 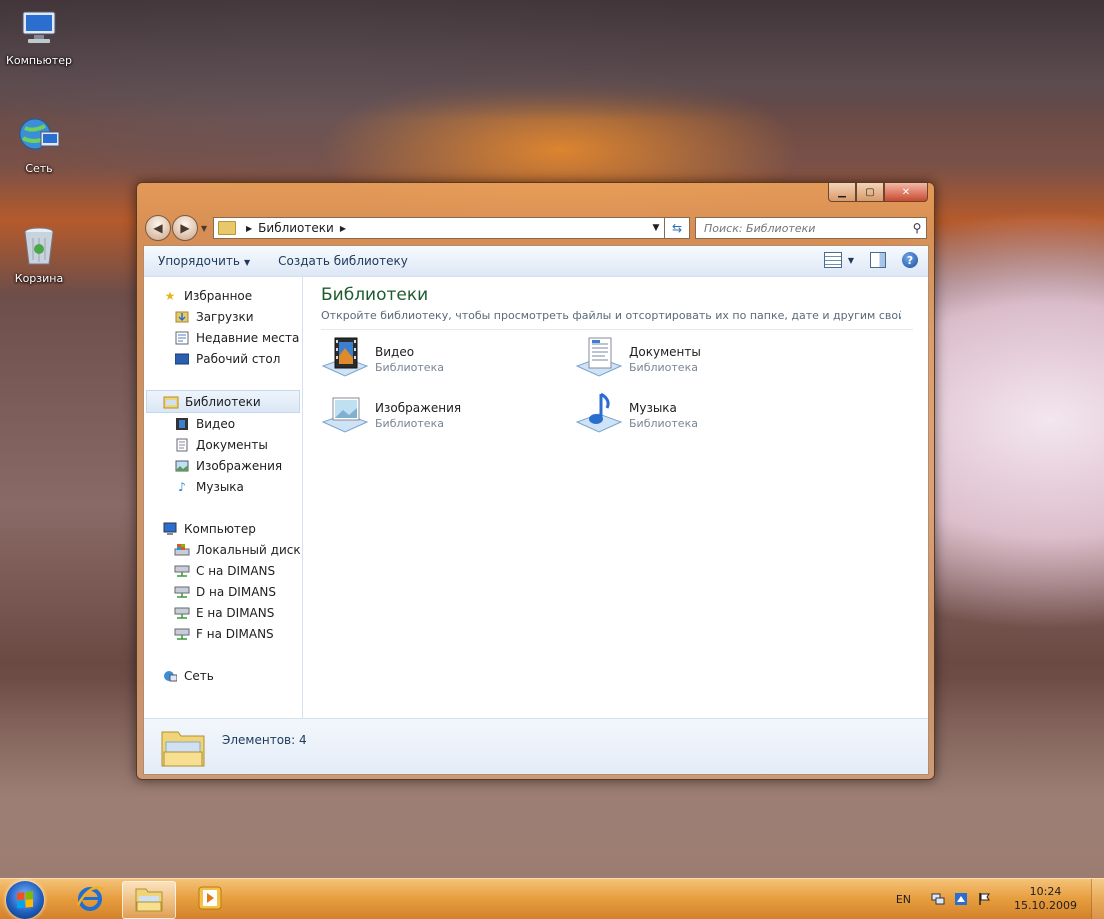 I want to click on taskbar-internet-explorer, so click(x=90, y=899).